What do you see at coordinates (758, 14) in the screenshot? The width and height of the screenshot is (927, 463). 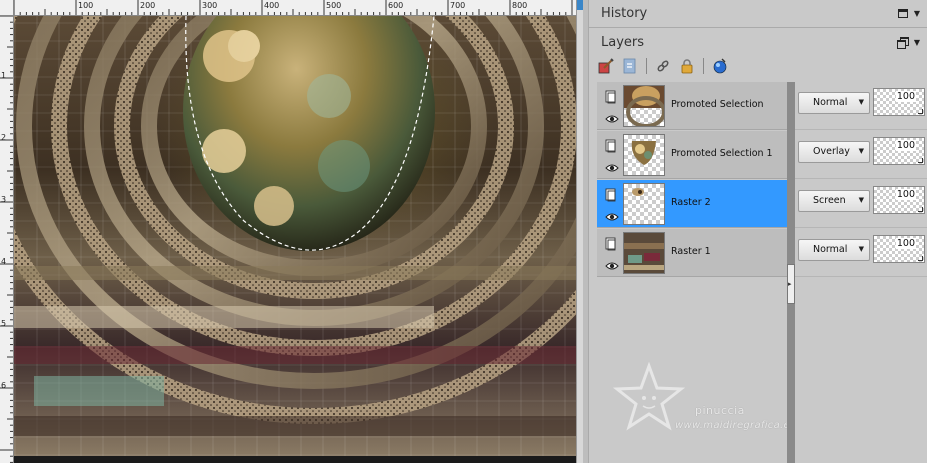 I see `history-palette-header: History ▼` at bounding box center [758, 14].